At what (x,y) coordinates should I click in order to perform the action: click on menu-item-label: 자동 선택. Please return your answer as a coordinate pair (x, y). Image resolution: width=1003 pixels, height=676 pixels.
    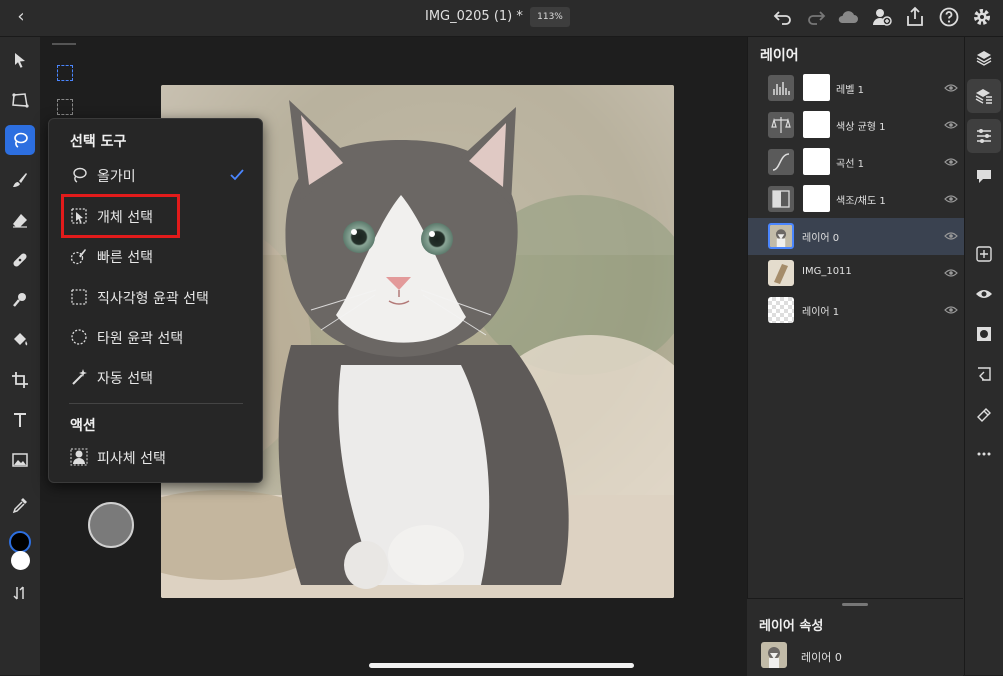
    Looking at the image, I should click on (125, 379).